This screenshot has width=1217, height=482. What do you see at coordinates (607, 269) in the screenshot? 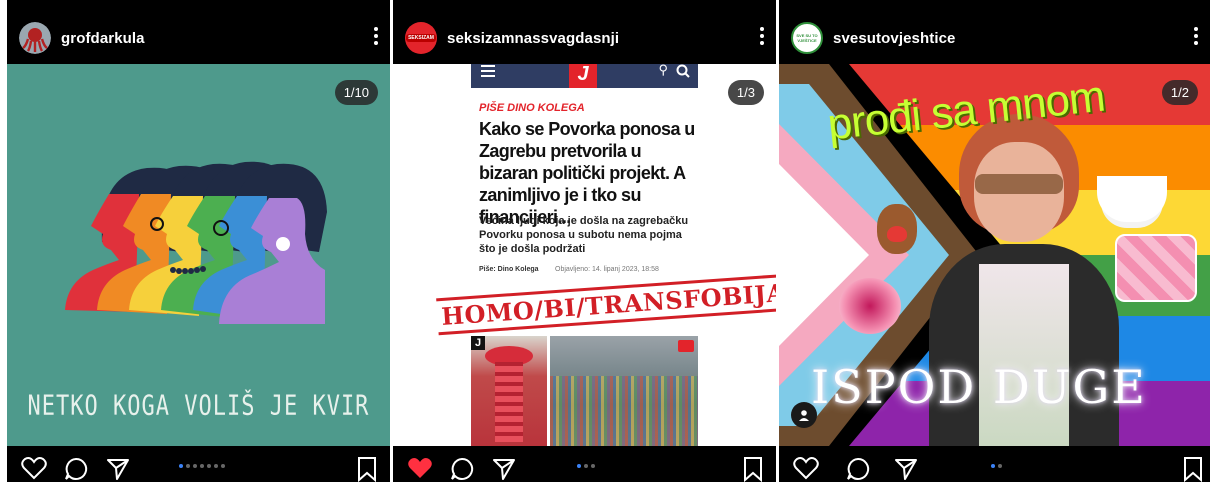
I see `article-published: Objavljeno: 14. lipanj 2023, 18:58` at bounding box center [607, 269].